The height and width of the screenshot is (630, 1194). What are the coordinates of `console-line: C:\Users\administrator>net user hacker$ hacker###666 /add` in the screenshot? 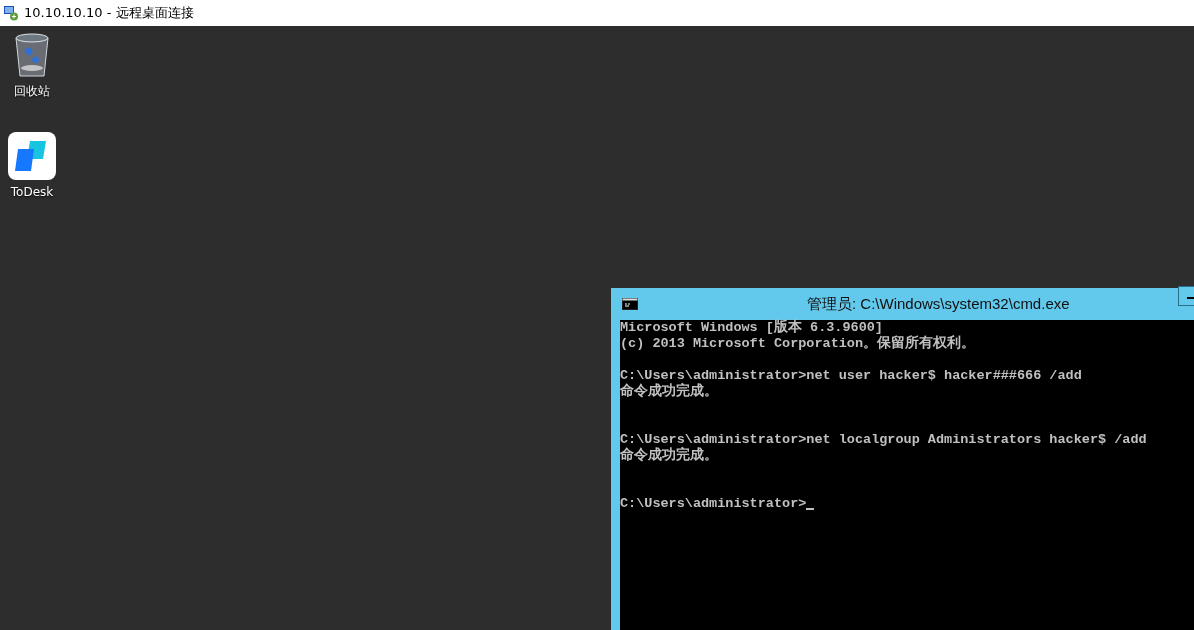 It's located at (851, 375).